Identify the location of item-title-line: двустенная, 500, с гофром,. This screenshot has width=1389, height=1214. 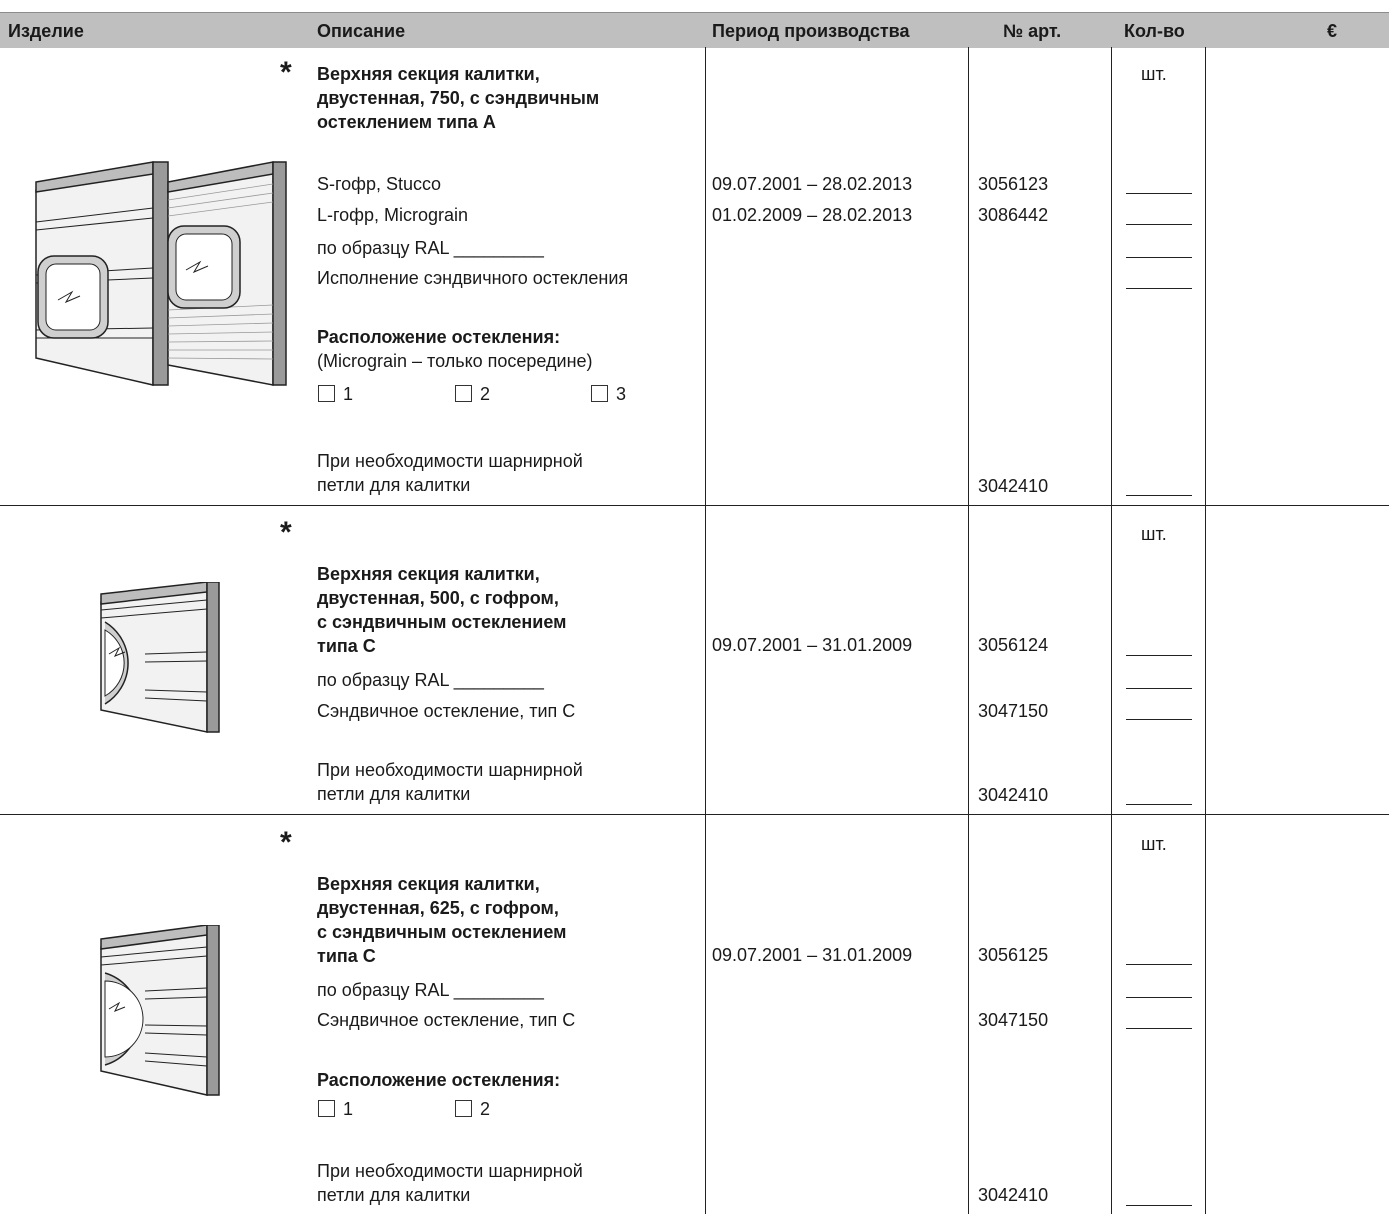
(438, 598).